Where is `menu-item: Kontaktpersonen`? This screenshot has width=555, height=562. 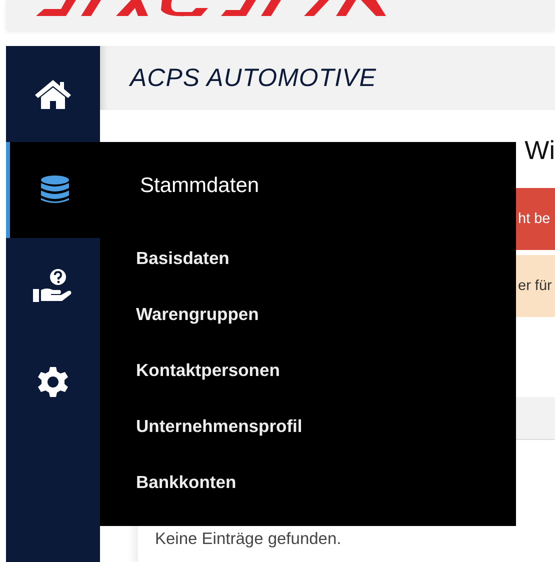 menu-item: Kontaktpersonen is located at coordinates (208, 370).